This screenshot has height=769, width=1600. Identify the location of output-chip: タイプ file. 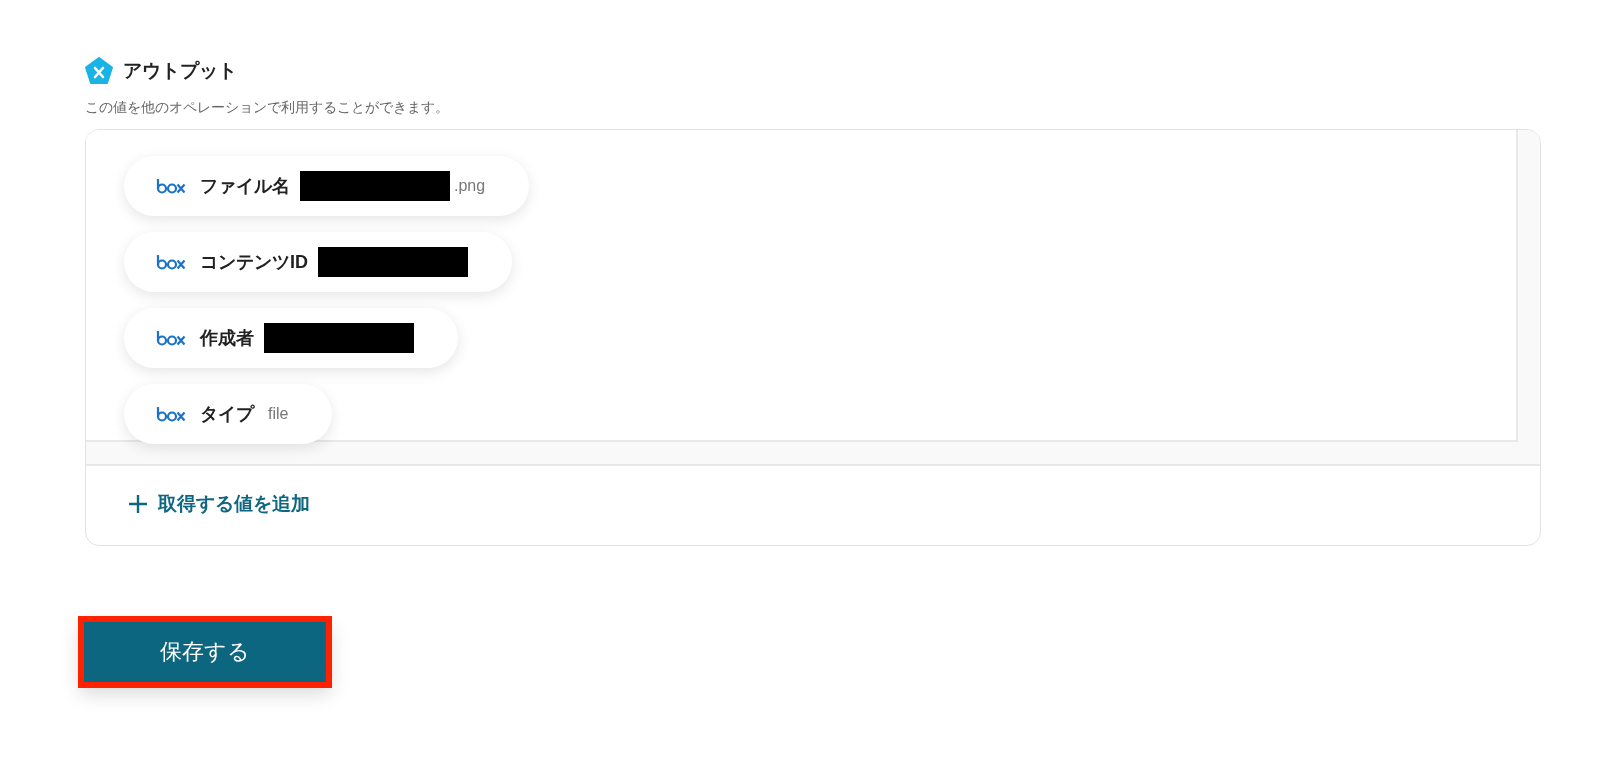
(228, 414).